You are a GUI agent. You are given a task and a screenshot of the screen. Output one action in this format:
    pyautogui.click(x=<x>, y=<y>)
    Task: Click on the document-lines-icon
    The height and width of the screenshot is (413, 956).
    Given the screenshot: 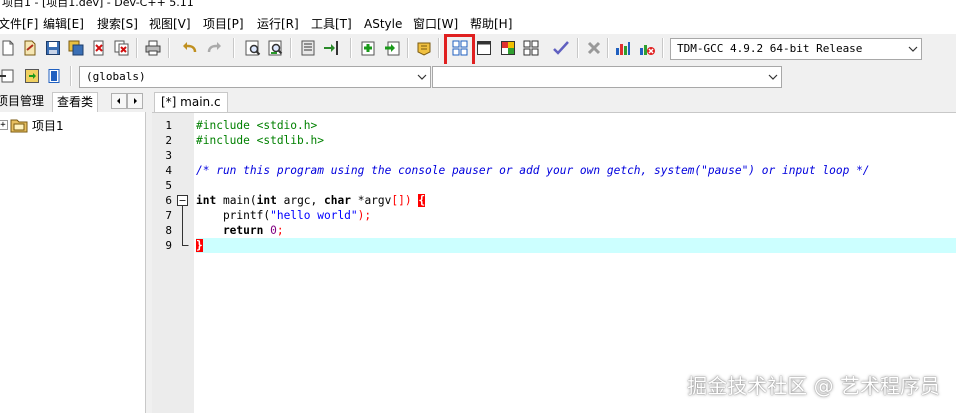 What is the action you would take?
    pyautogui.click(x=308, y=48)
    